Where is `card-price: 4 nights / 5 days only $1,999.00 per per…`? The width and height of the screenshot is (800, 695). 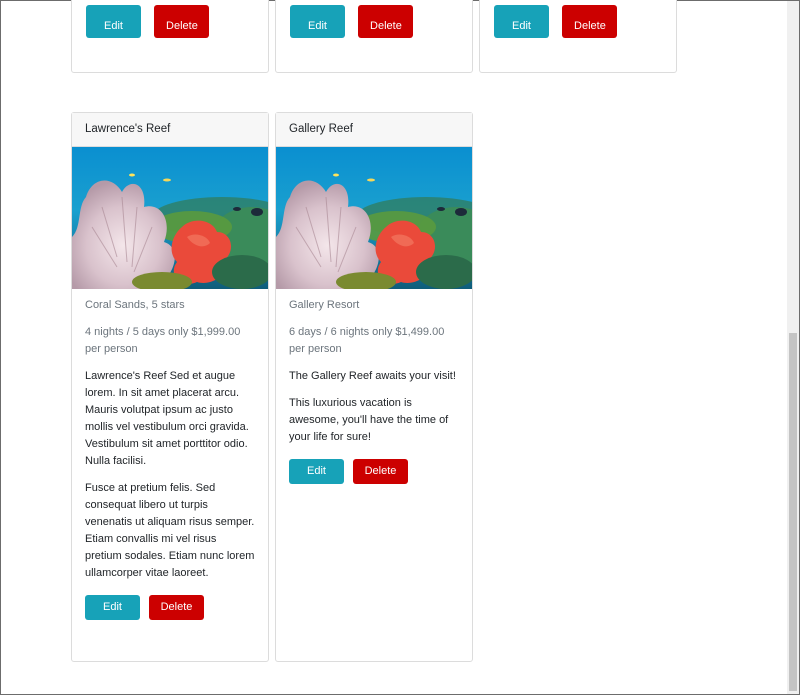 card-price: 4 nights / 5 days only $1,999.00 per per… is located at coordinates (163, 340).